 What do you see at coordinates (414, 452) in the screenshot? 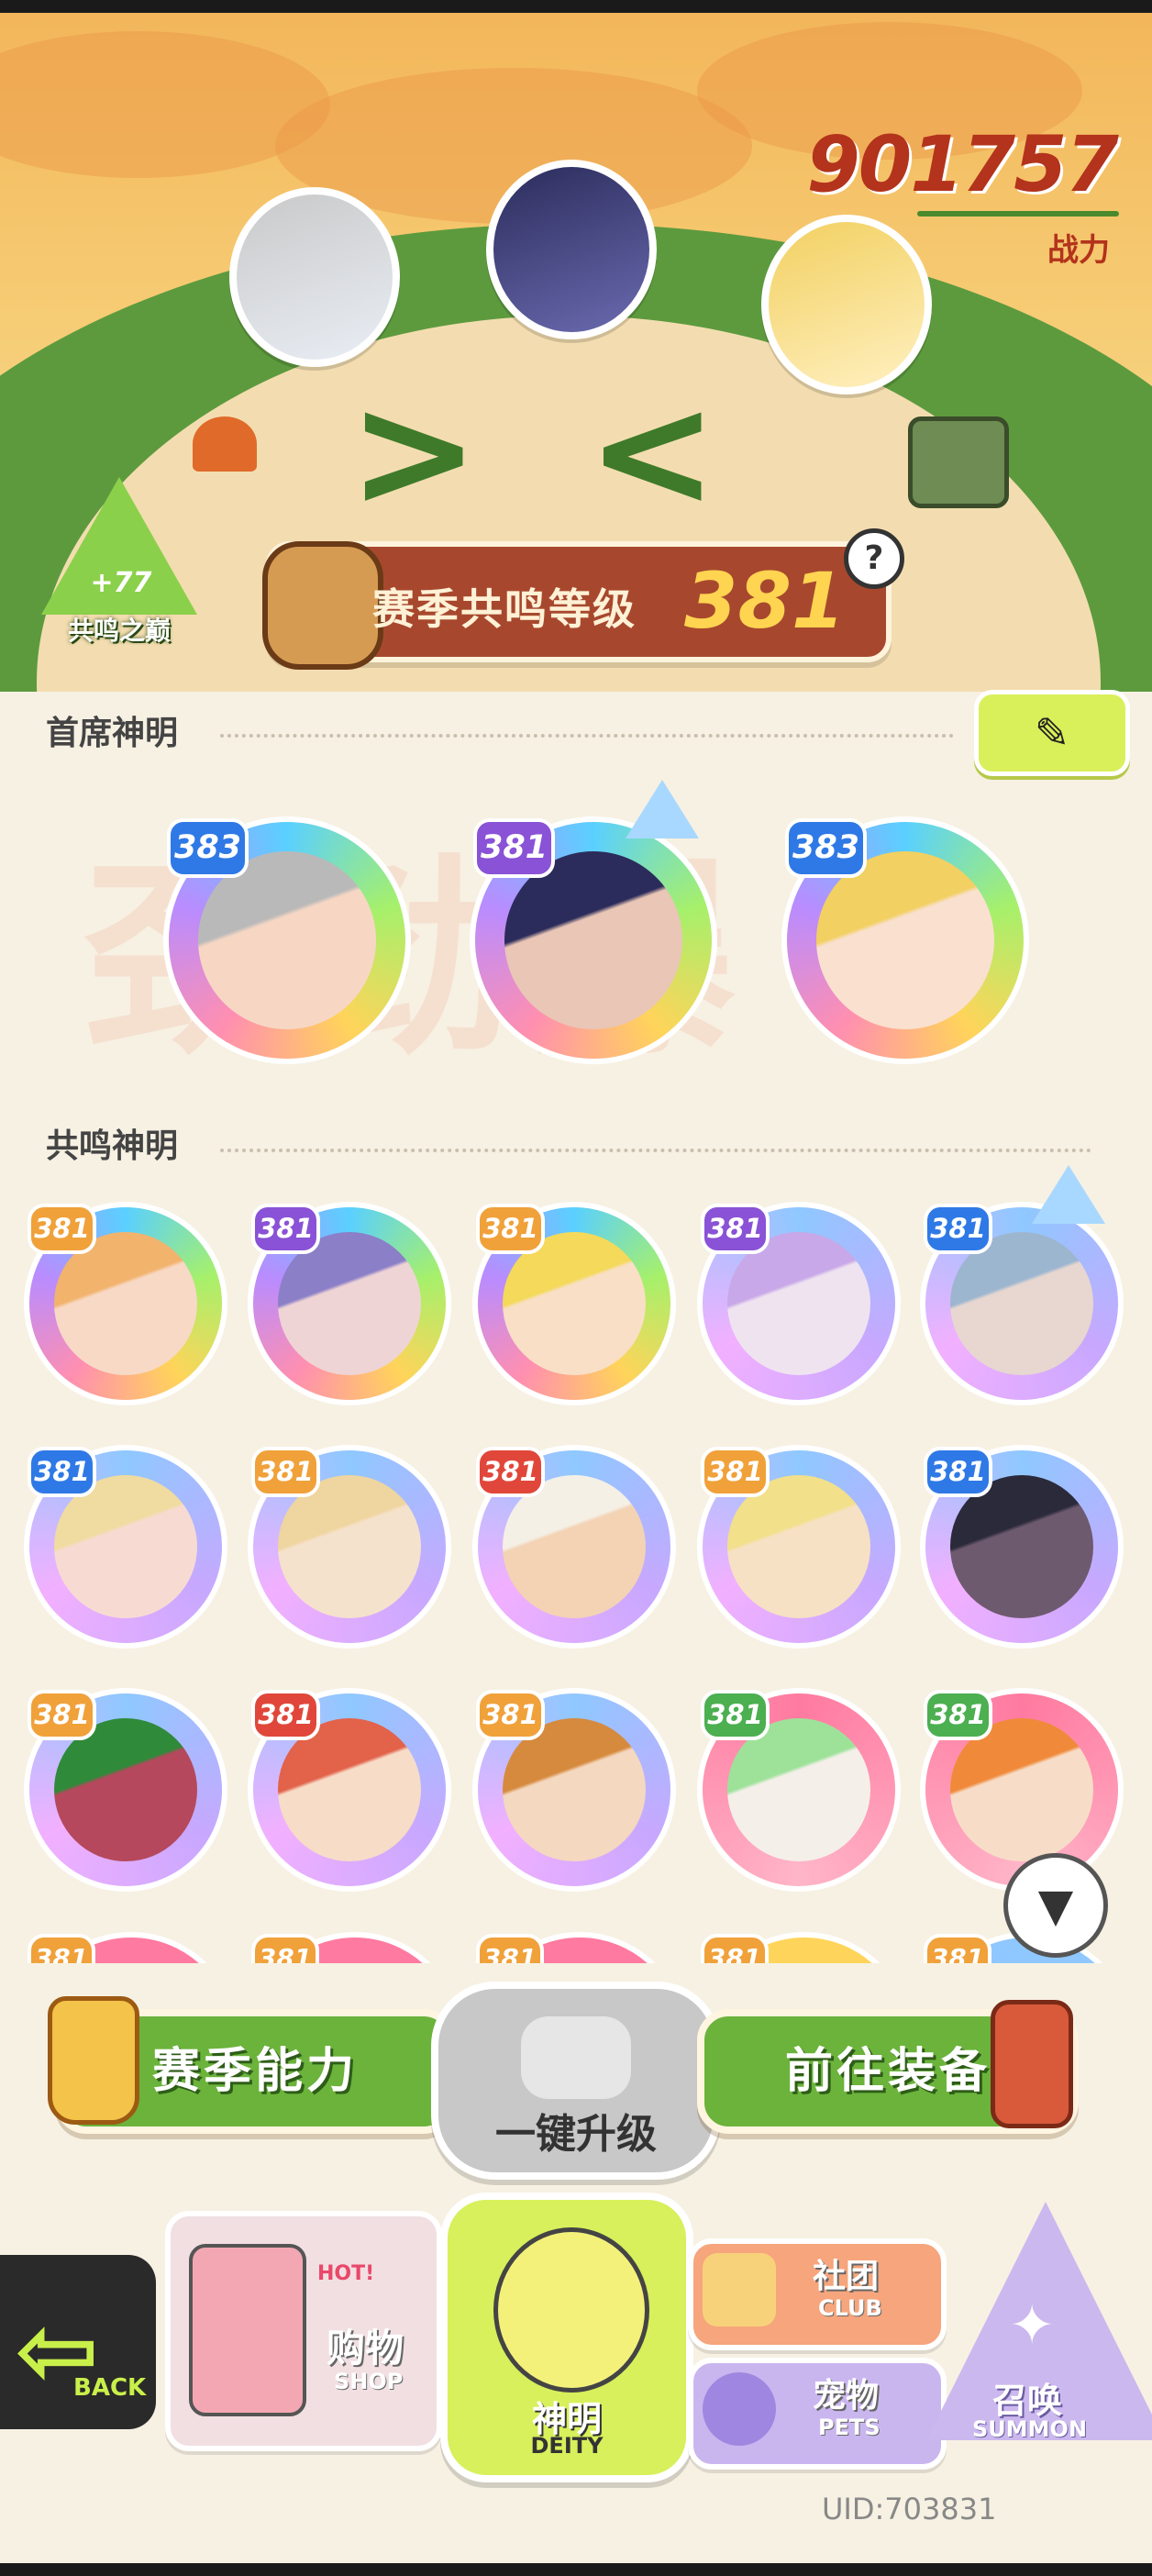
I see `chevron-right-icon: >` at bounding box center [414, 452].